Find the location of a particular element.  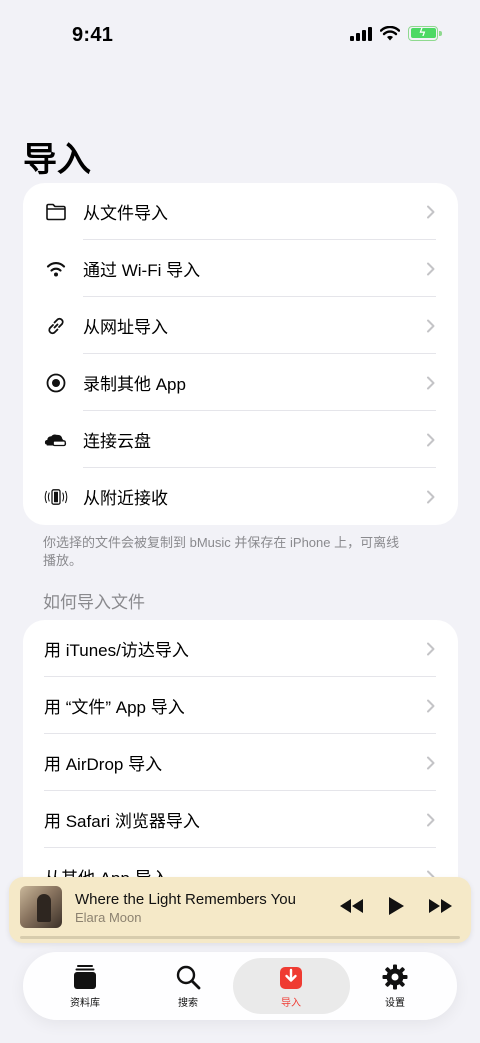

how-to-import-header: 如何导入文件 is located at coordinates (94, 602).